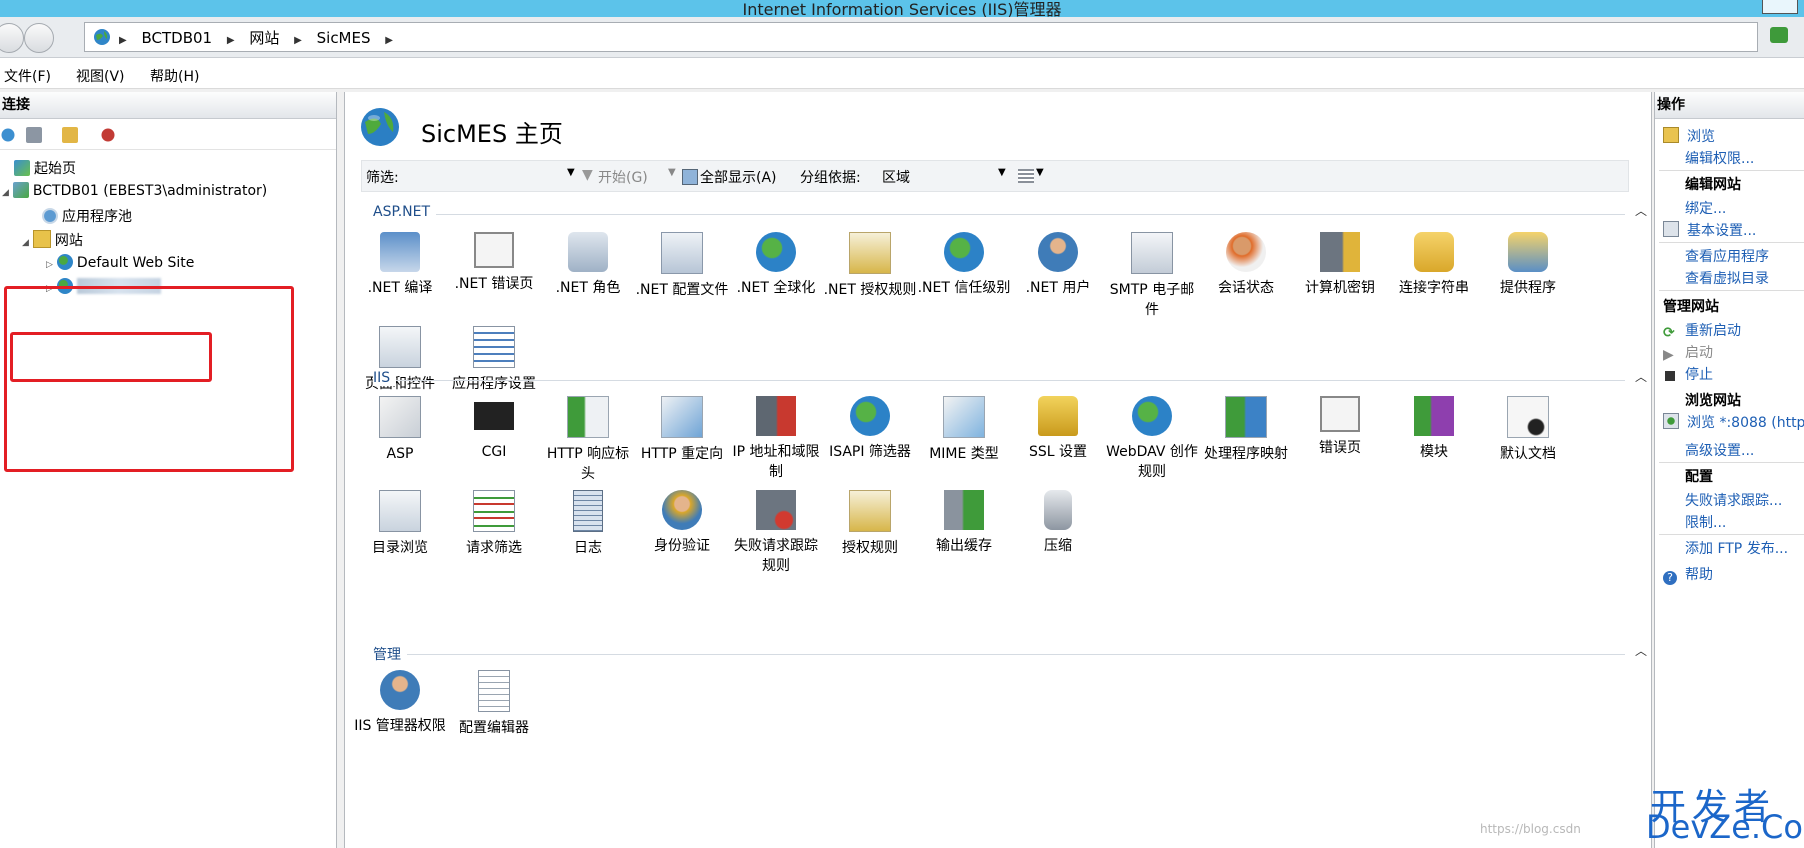 The height and width of the screenshot is (848, 1804). I want to click on feature-connection-strings: 连接字符串, so click(1434, 265).